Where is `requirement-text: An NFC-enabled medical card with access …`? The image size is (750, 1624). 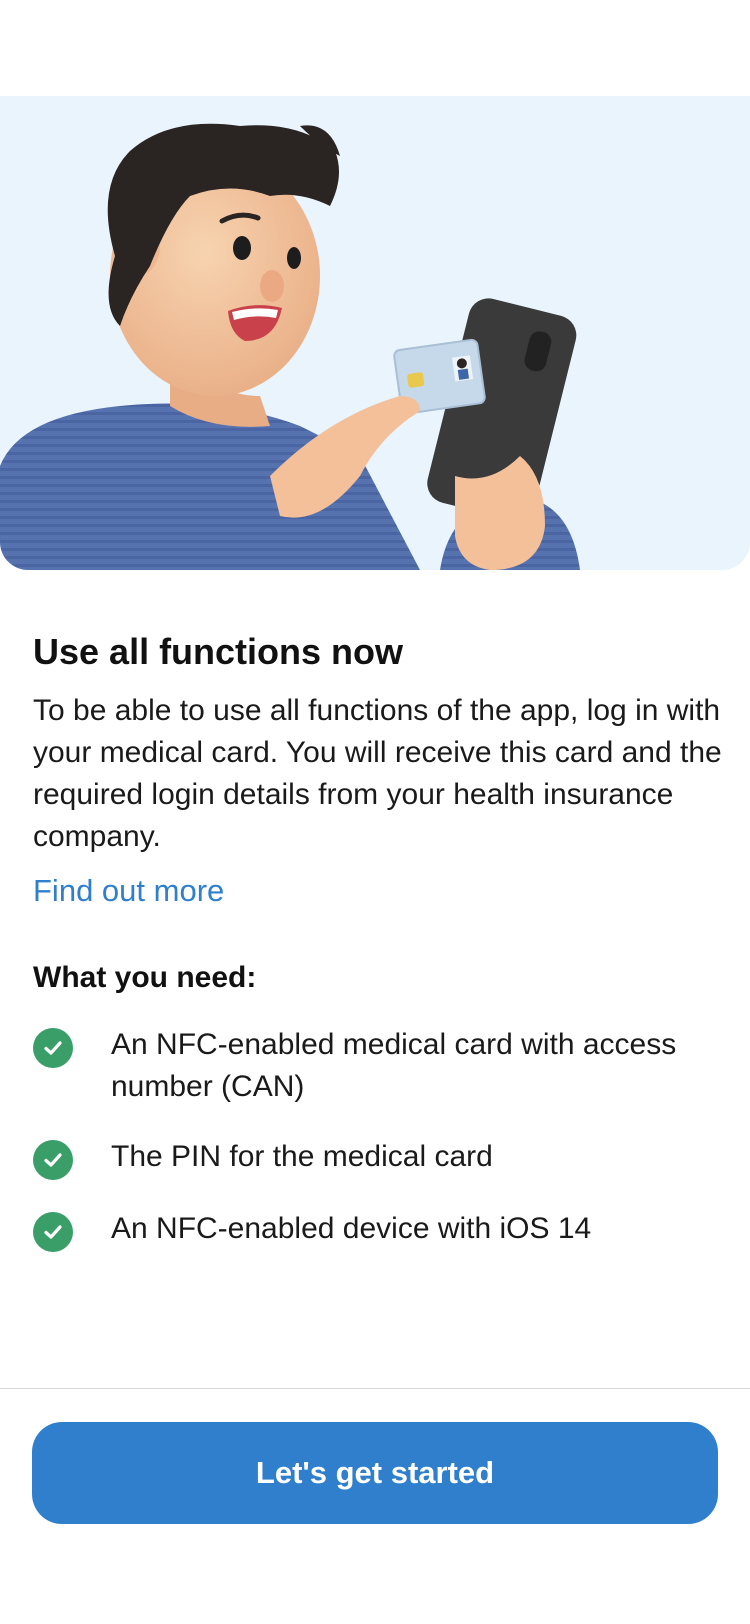 requirement-text: An NFC-enabled medical card with access … is located at coordinates (394, 1065).